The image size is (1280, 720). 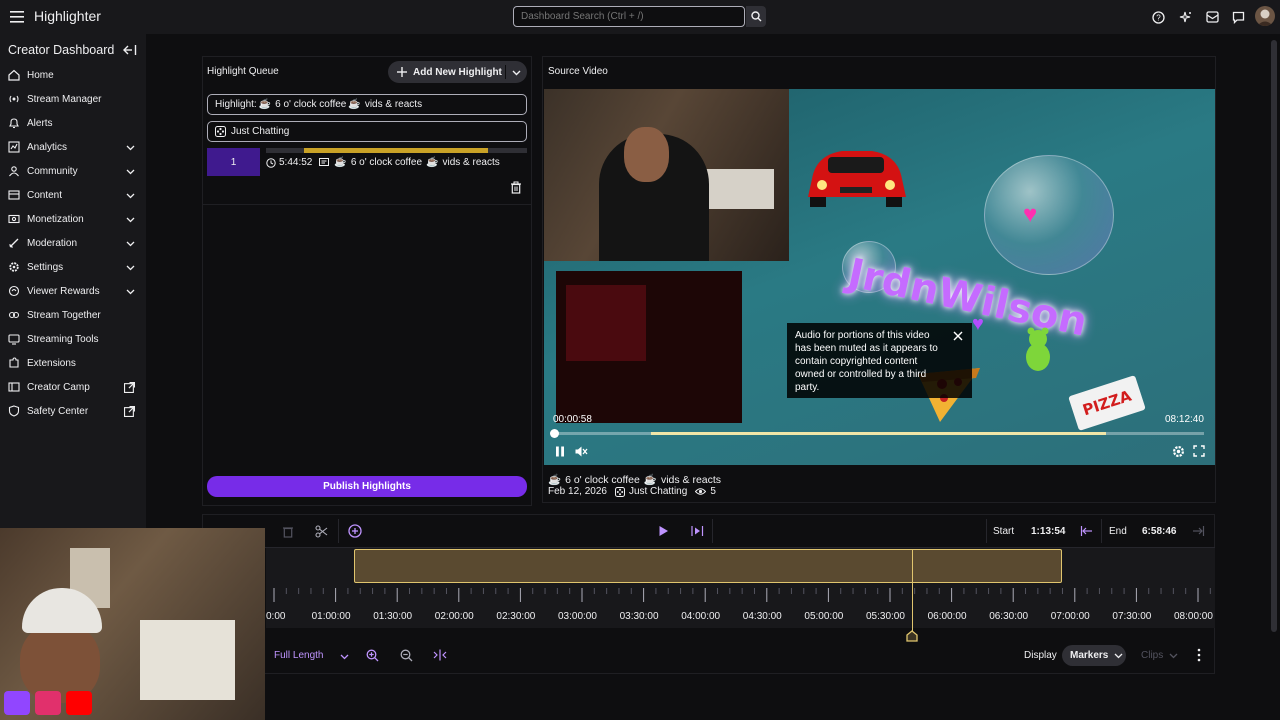 What do you see at coordinates (697, 531) in the screenshot?
I see `play-selection-button` at bounding box center [697, 531].